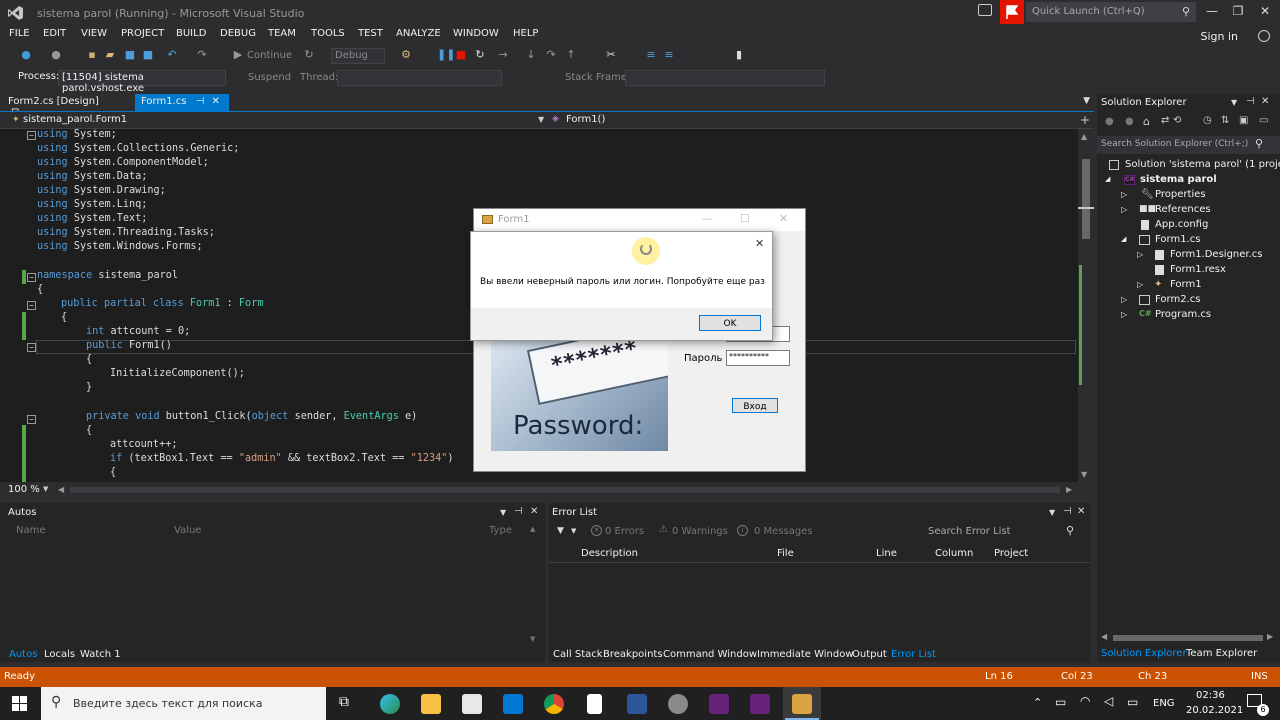 Image resolution: width=1280 pixels, height=720 pixels. What do you see at coordinates (431, 704) in the screenshot?
I see `file-explorer-icon` at bounding box center [431, 704].